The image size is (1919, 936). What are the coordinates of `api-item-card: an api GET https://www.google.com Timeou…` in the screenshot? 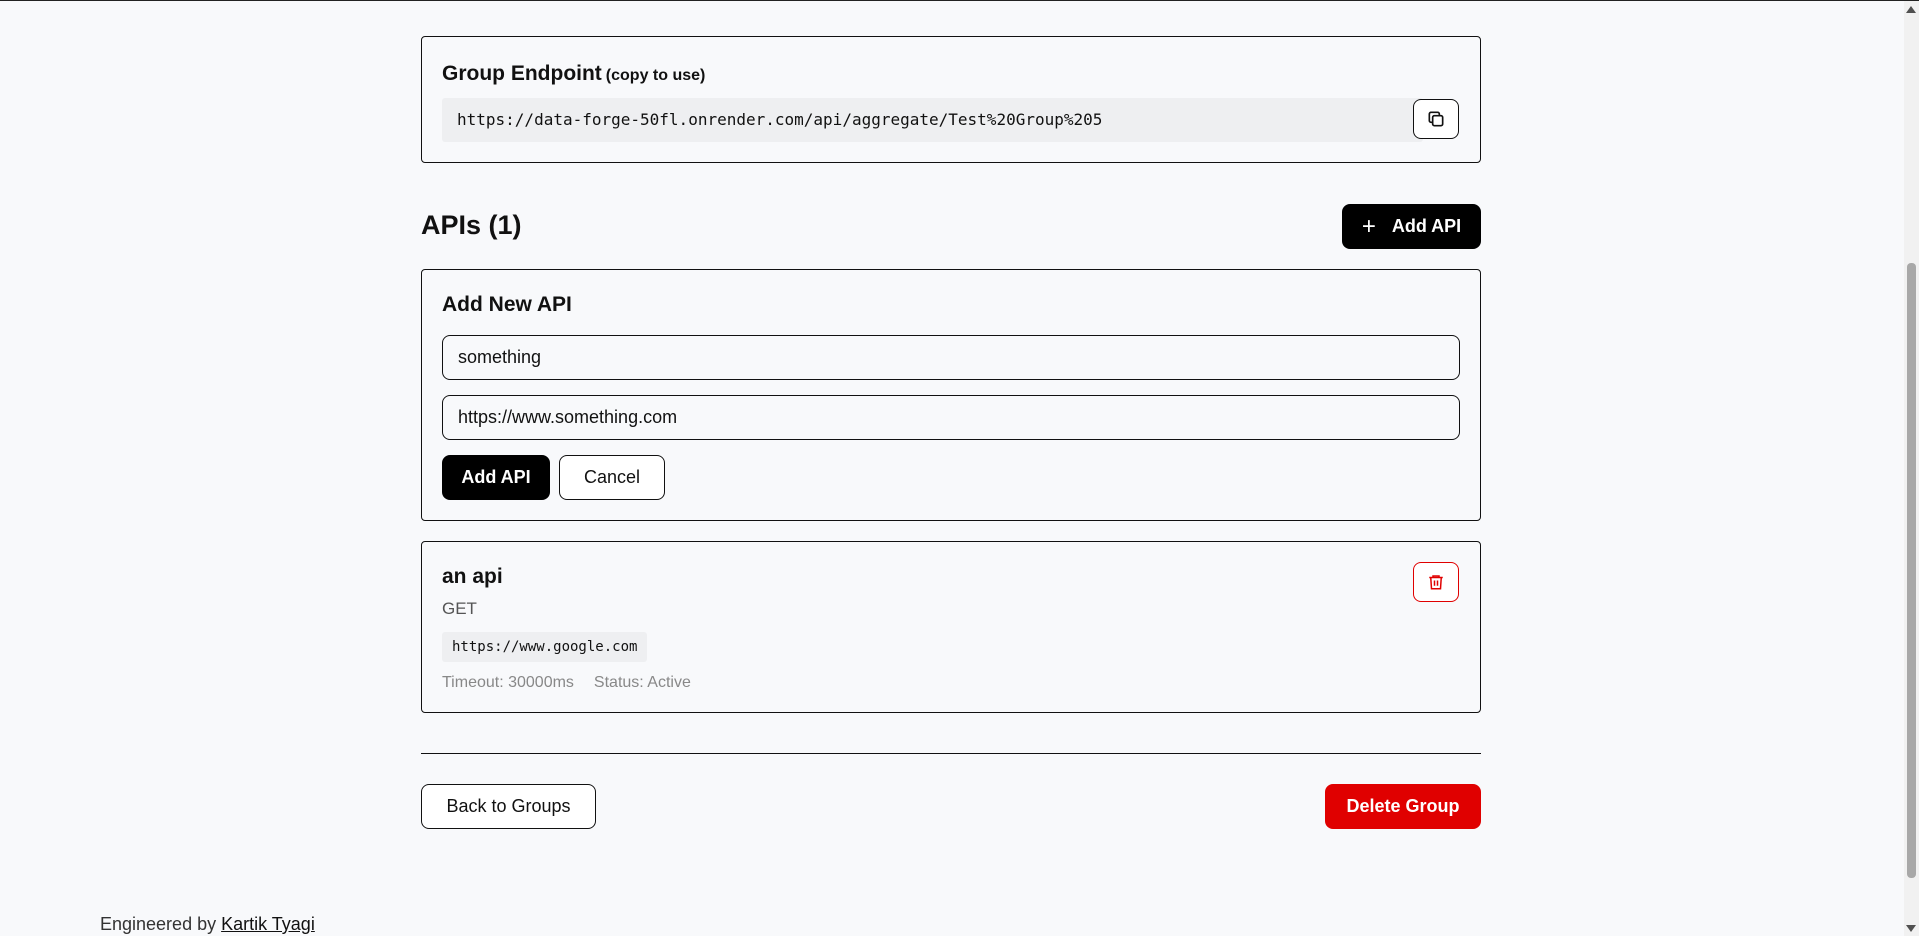 It's located at (951, 627).